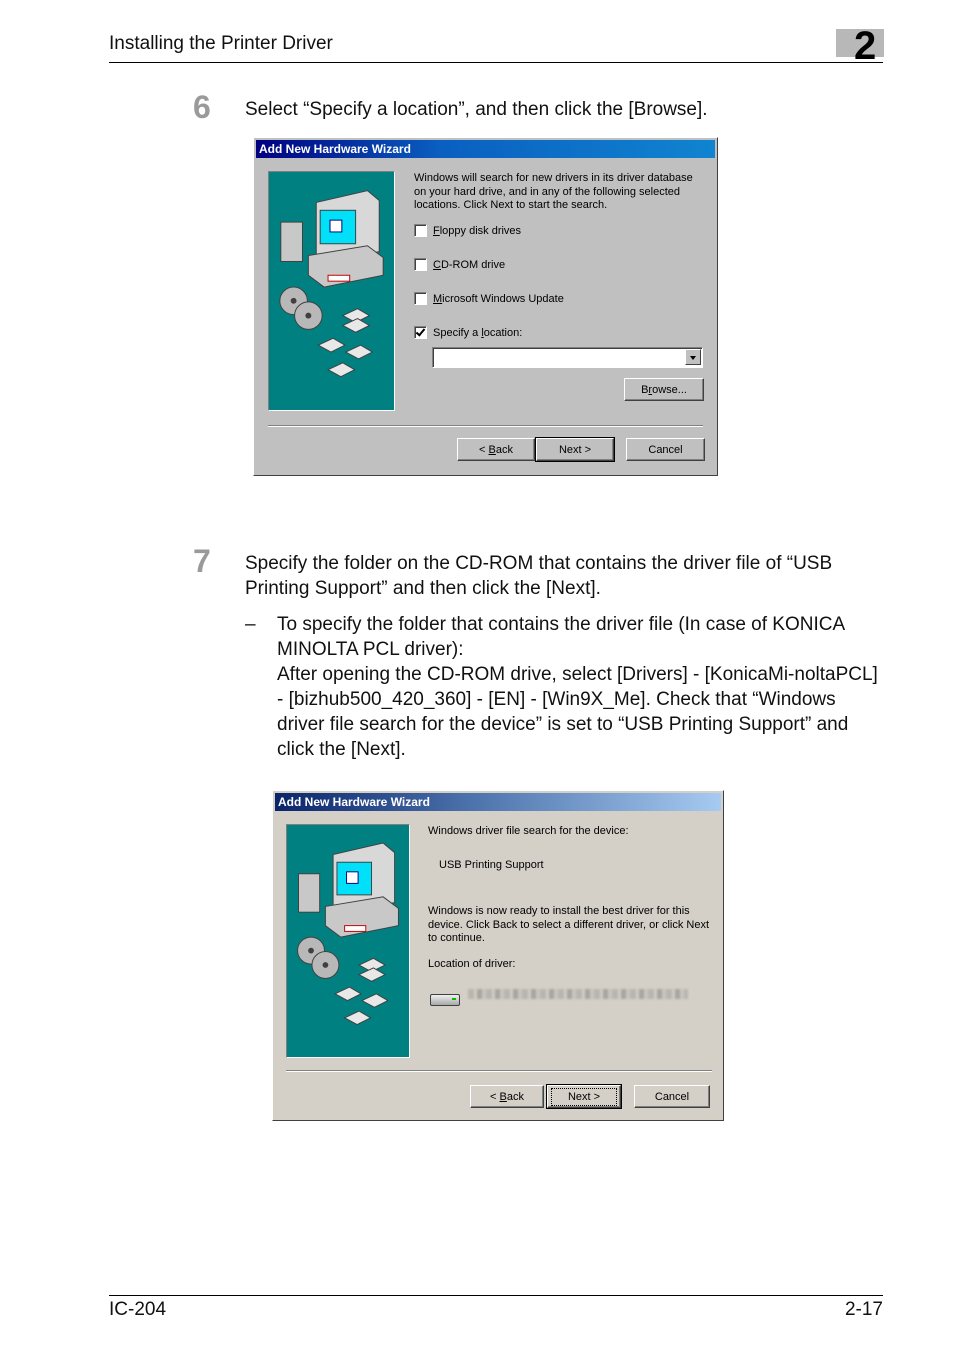 The image size is (954, 1352). I want to click on location-of-driver-label: Location of driver:, so click(472, 964).